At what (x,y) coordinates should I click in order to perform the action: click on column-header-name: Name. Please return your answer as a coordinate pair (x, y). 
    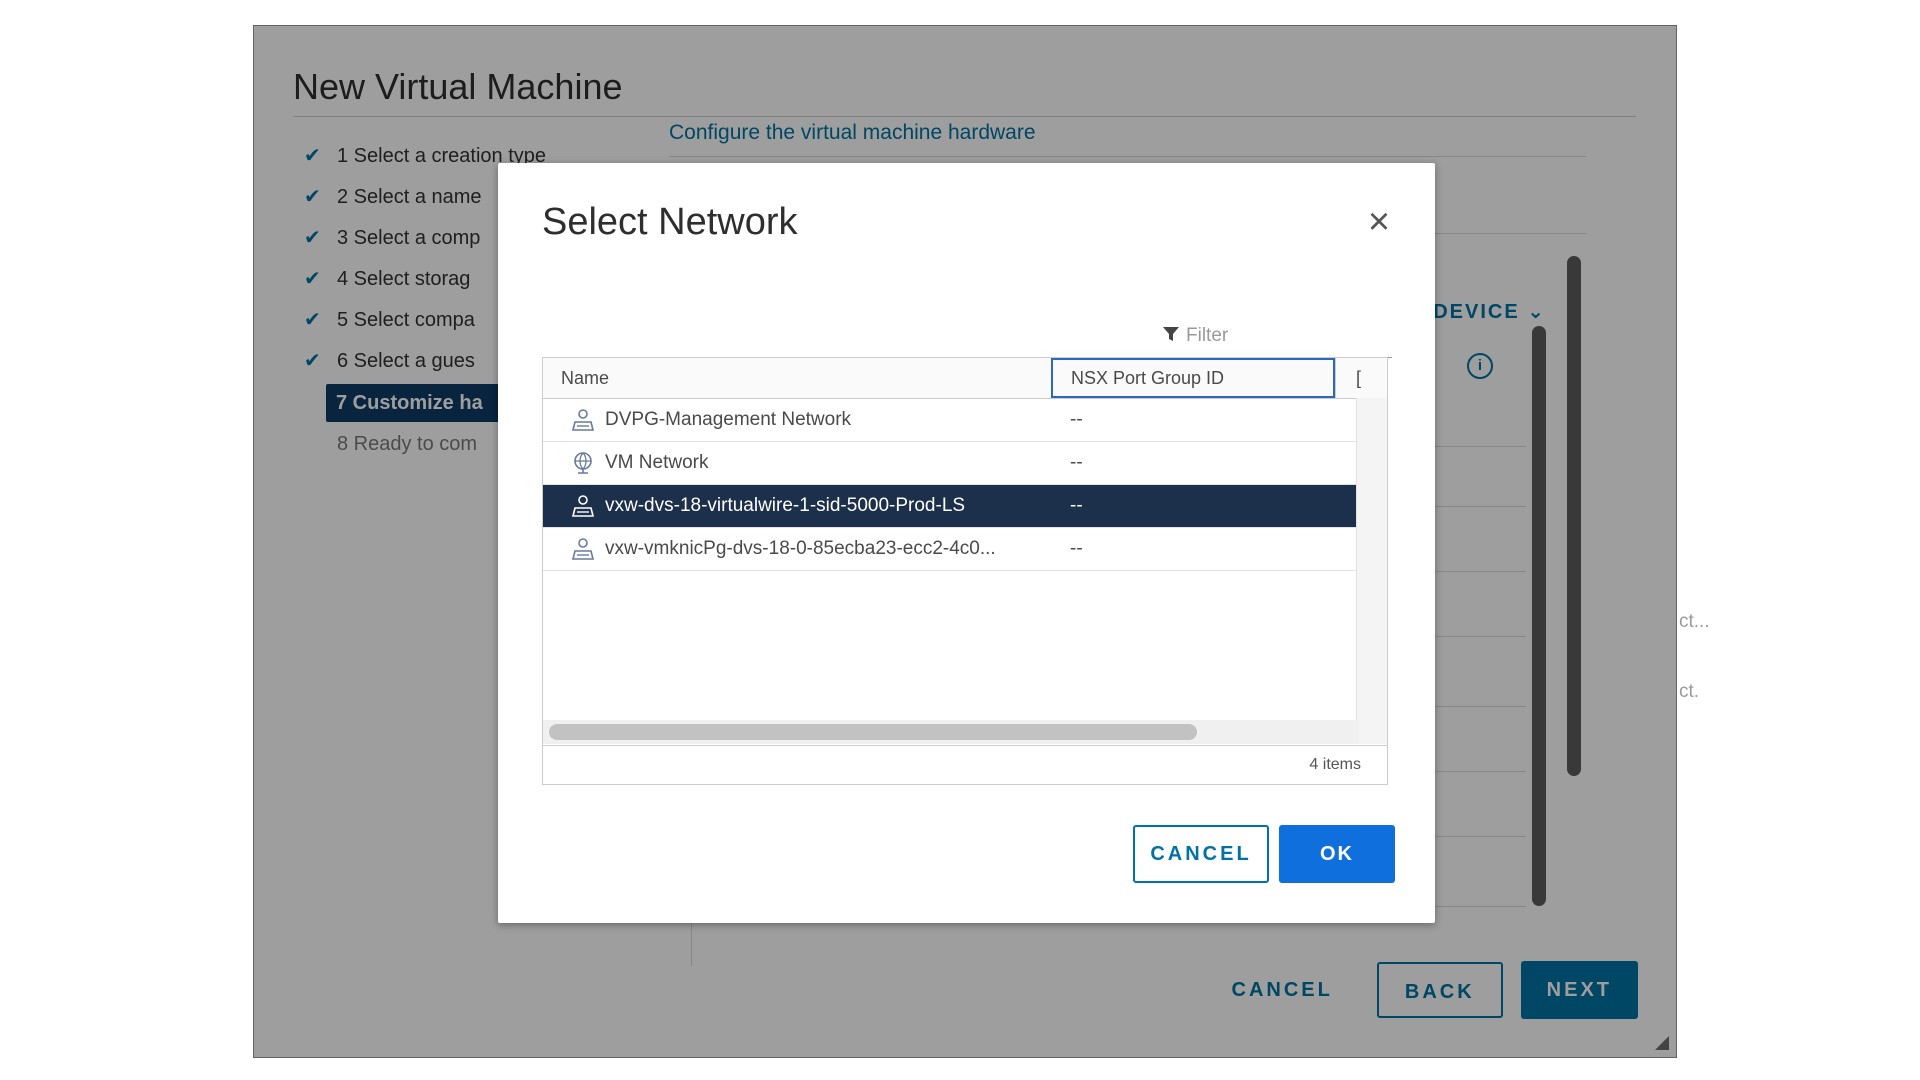
    Looking at the image, I should click on (797, 378).